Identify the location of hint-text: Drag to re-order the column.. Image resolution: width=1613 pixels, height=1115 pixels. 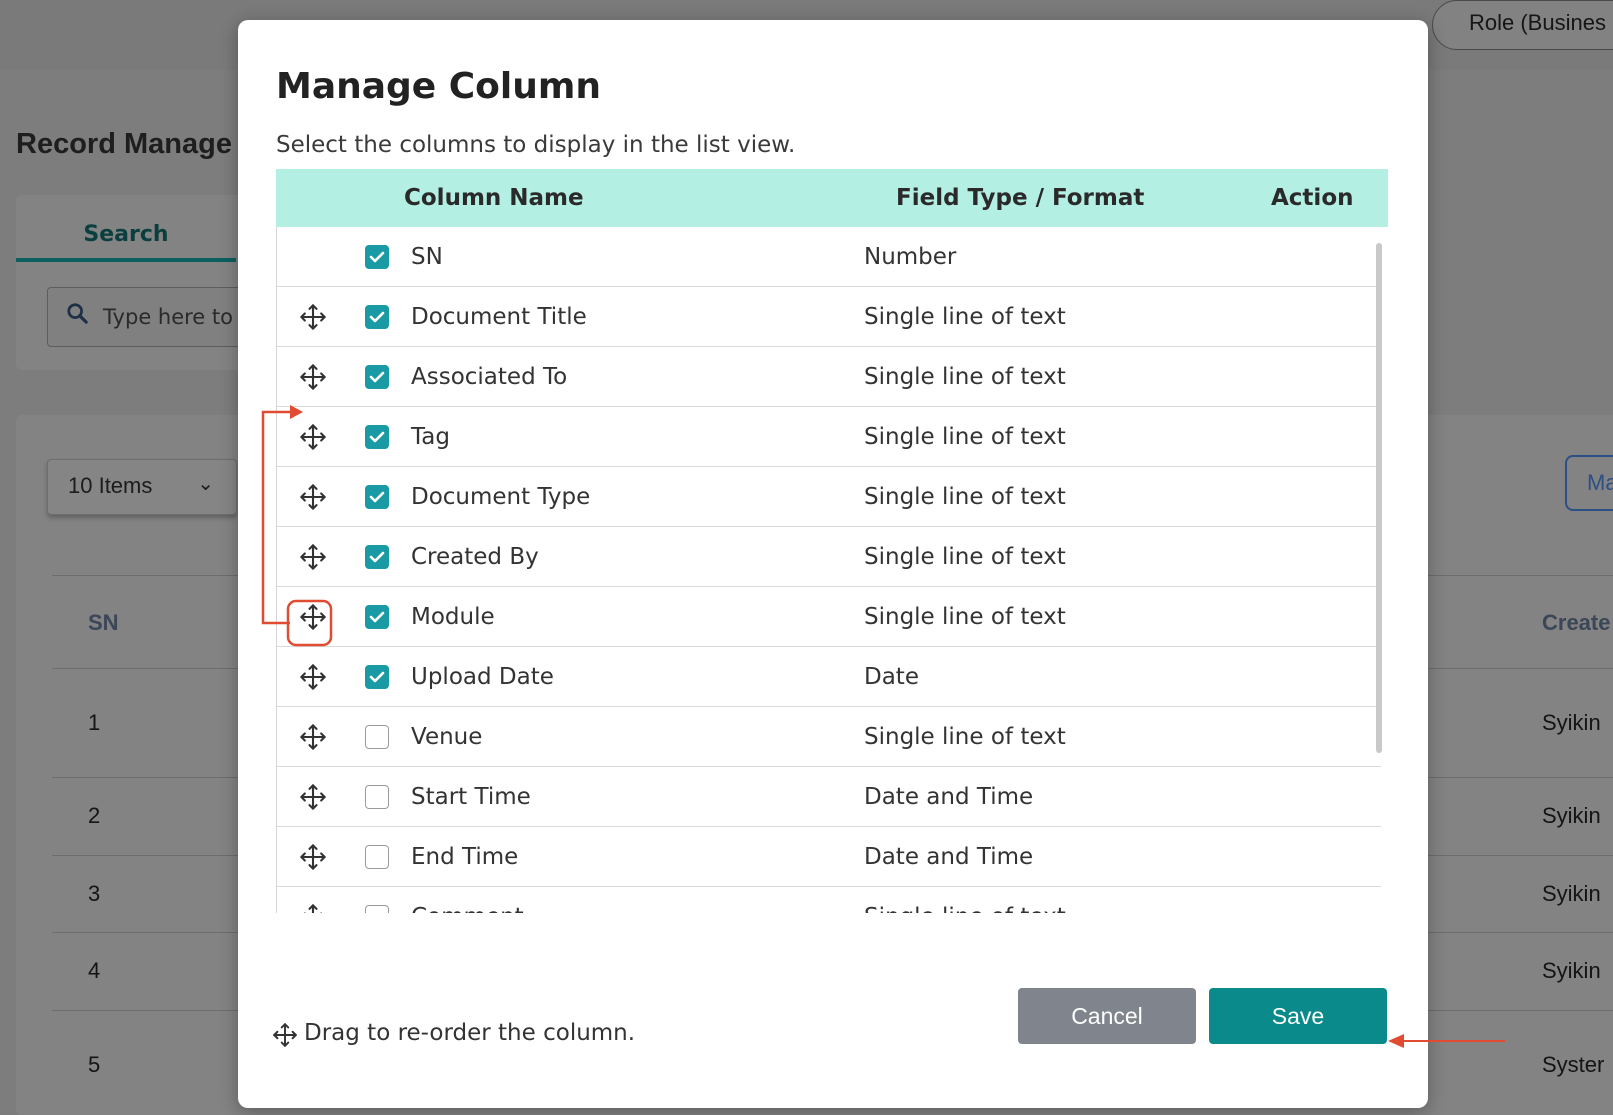
(470, 1033).